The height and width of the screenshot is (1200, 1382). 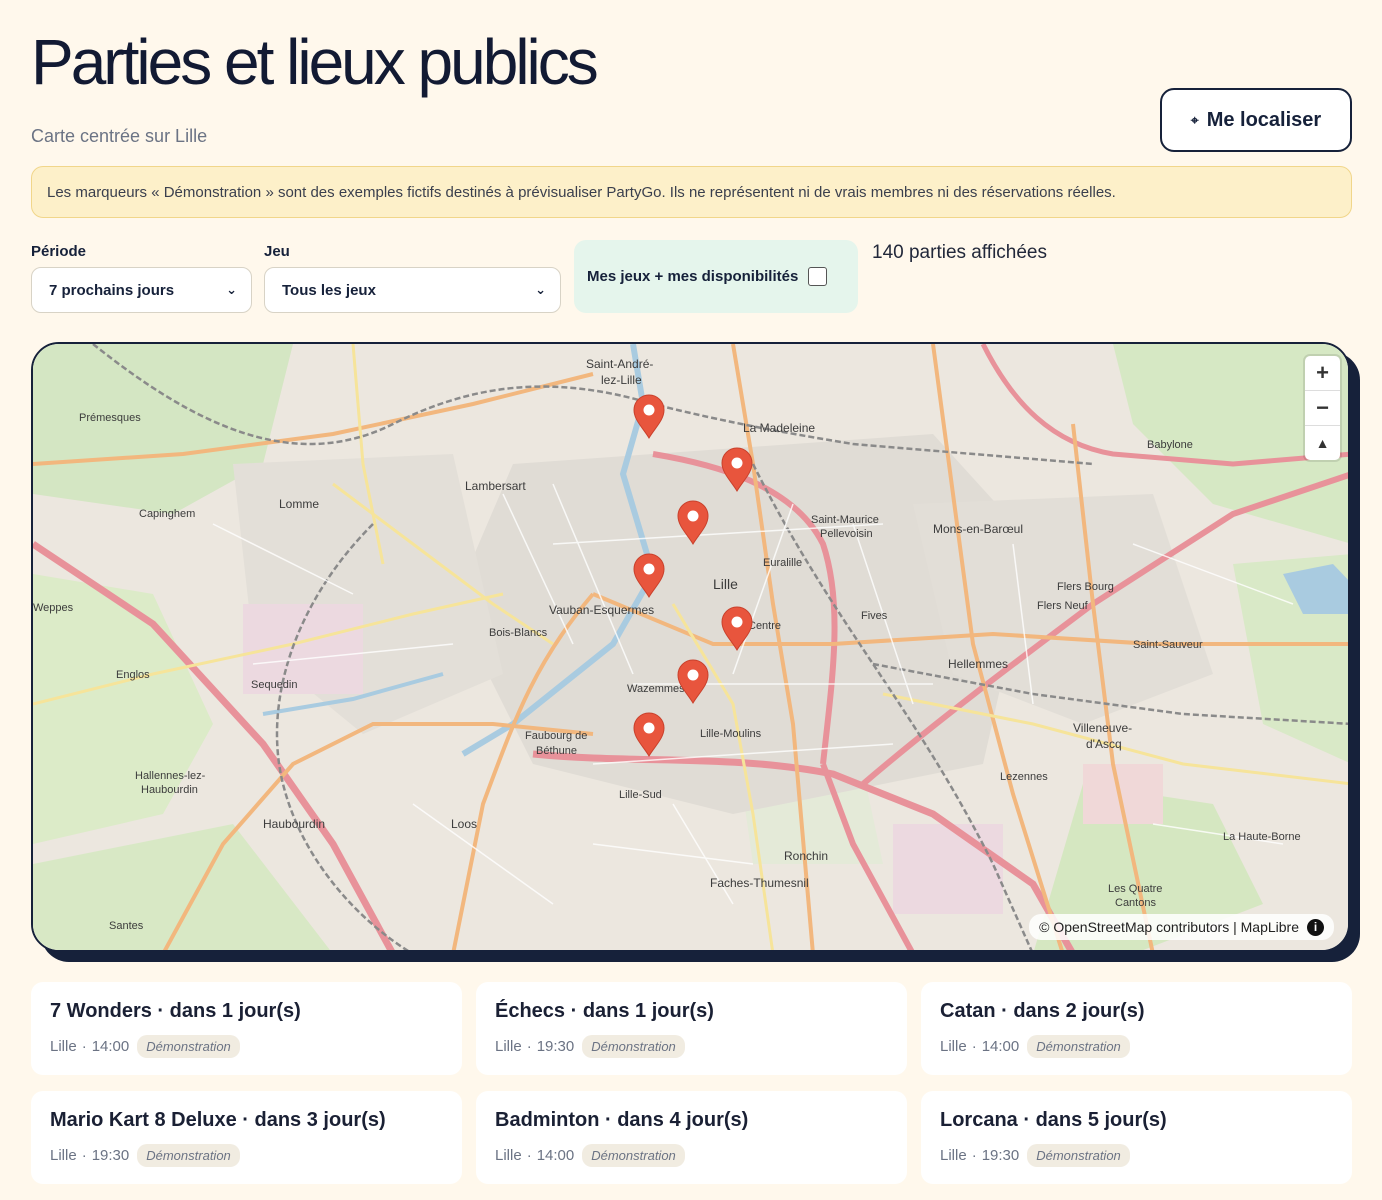 What do you see at coordinates (218, 1120) in the screenshot?
I see `session-title: Mario Kart 8 Deluxe · dans 3 jour(s)` at bounding box center [218, 1120].